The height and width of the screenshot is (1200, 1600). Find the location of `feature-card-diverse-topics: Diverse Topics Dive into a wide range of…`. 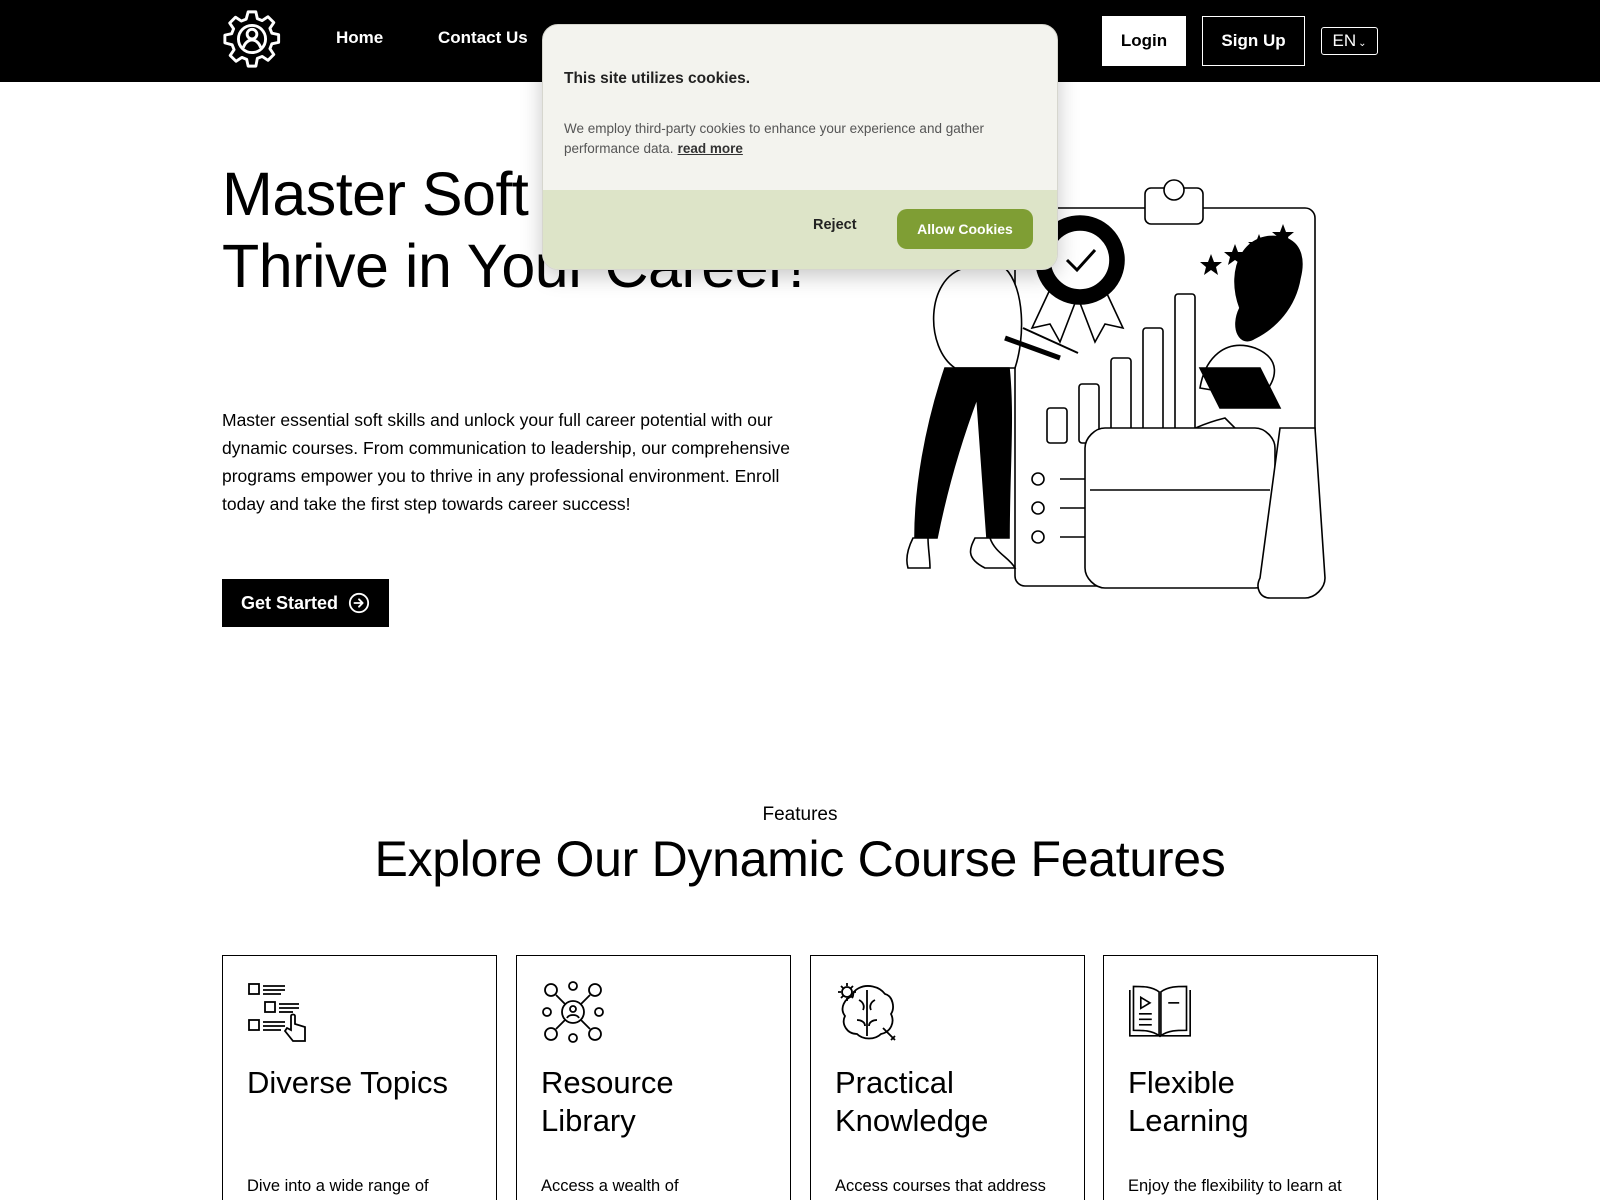

feature-card-diverse-topics: Diverse Topics Dive into a wide range of… is located at coordinates (359, 1077).